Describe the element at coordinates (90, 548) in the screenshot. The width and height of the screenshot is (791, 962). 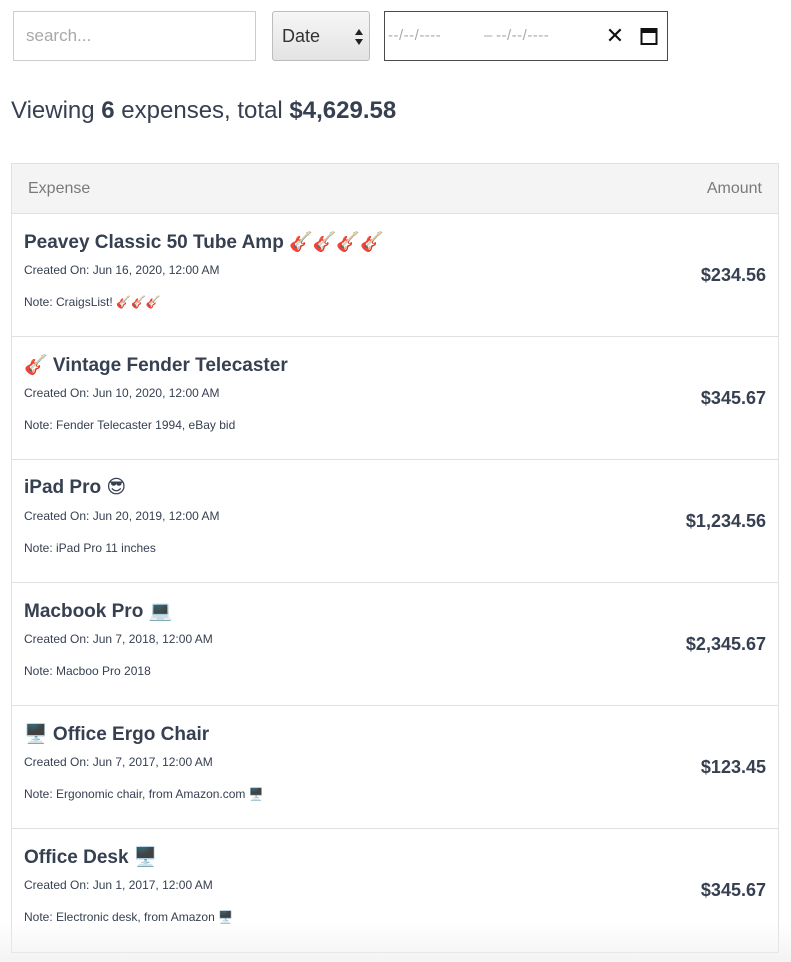
I see `expense-note: Note: iPad Pro 11 inches` at that location.